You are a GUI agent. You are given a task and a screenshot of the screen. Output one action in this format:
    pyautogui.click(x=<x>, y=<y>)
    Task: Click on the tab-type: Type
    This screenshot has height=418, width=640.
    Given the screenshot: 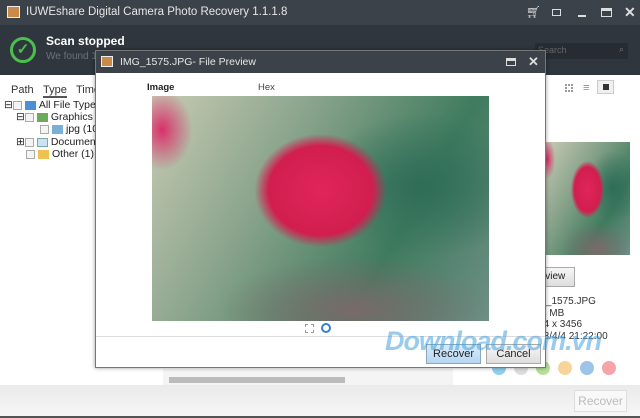 What is the action you would take?
    pyautogui.click(x=55, y=91)
    